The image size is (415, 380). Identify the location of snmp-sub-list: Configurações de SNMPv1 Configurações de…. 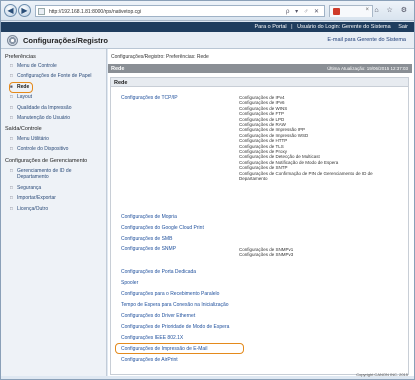
(314, 252).